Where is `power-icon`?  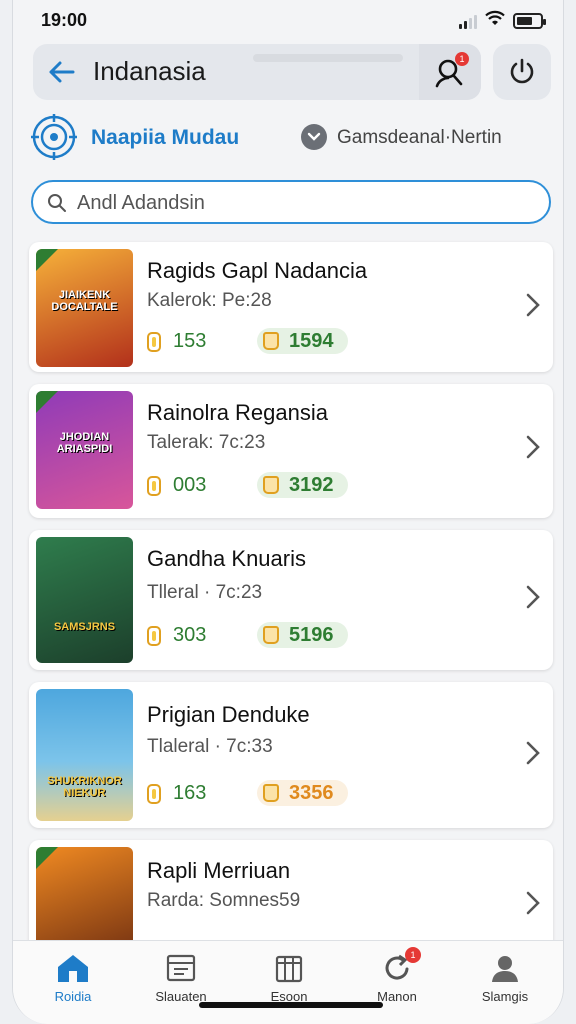
power-icon is located at coordinates (522, 71).